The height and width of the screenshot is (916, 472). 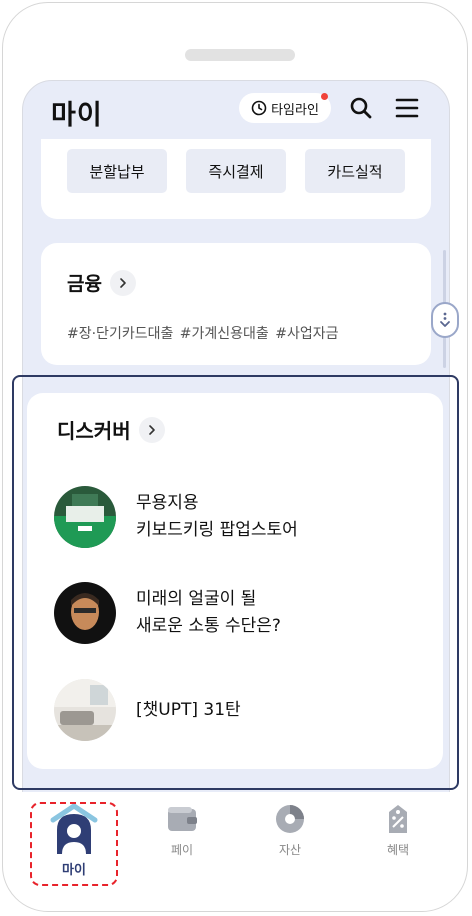 What do you see at coordinates (94, 431) in the screenshot?
I see `discover-title: 디스커버` at bounding box center [94, 431].